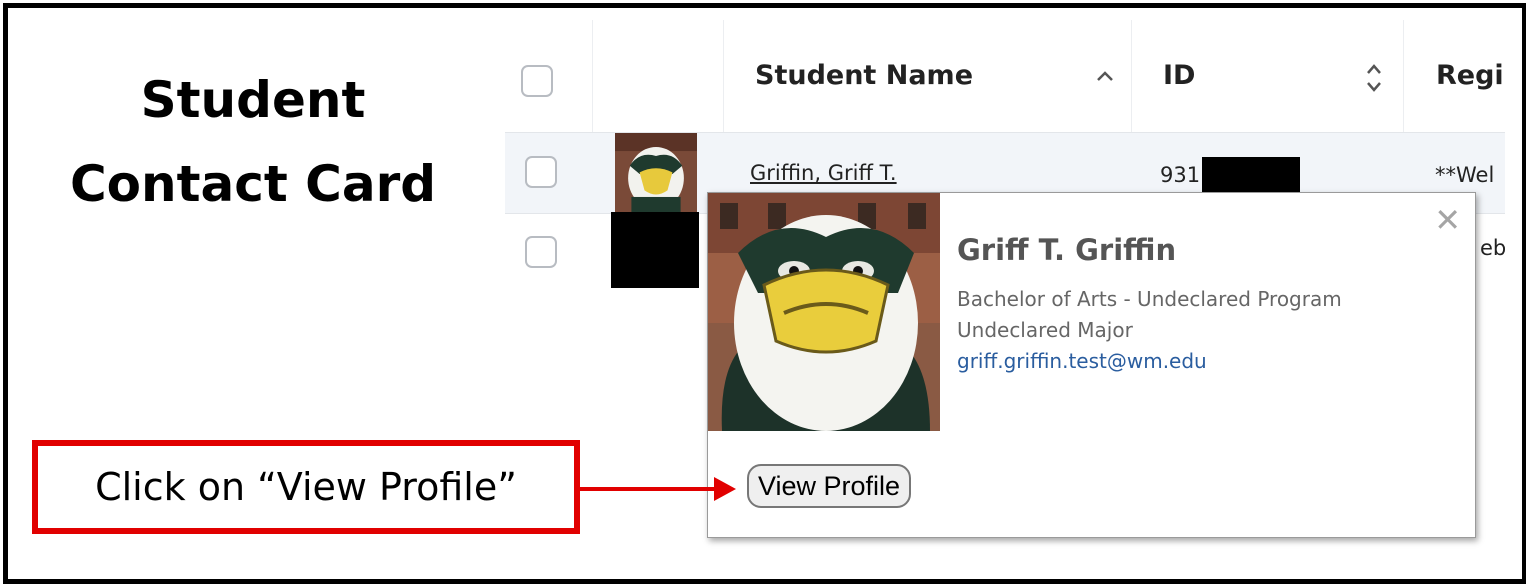 This screenshot has width=1526, height=584. I want to click on contact-major: Undeclared Major, so click(1045, 330).